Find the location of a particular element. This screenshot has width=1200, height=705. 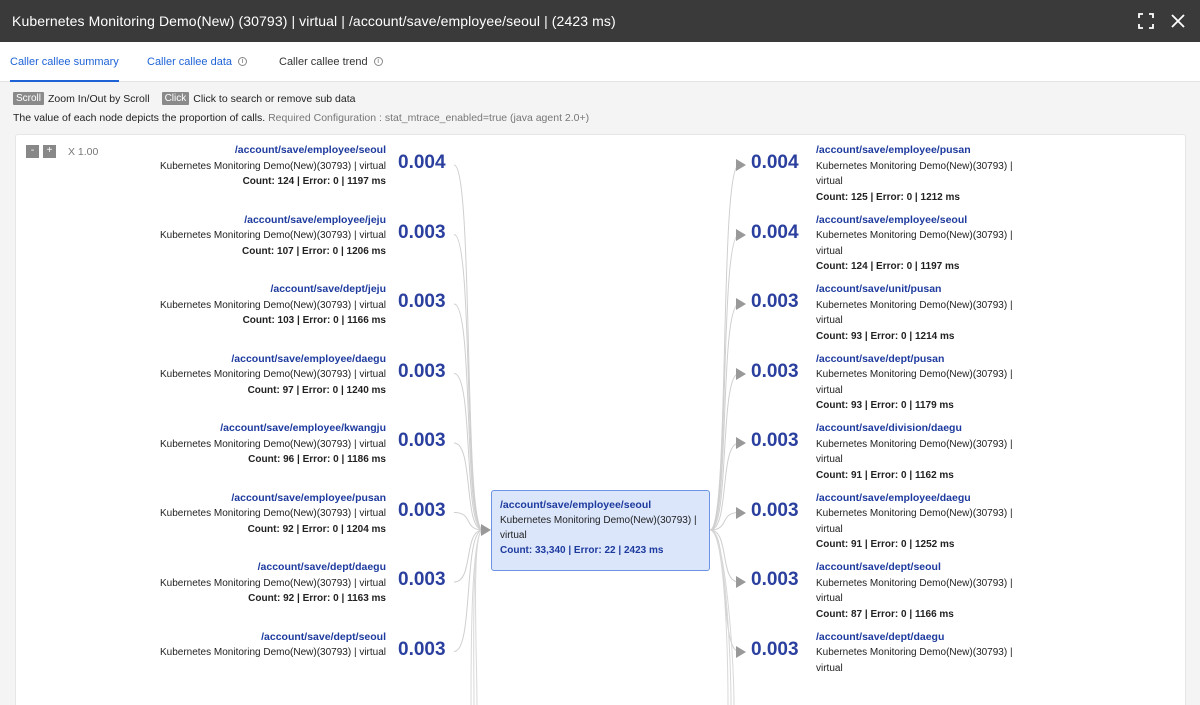

node-stats: Count: 125 | Error: 0 | 1212 ms is located at coordinates (888, 197).